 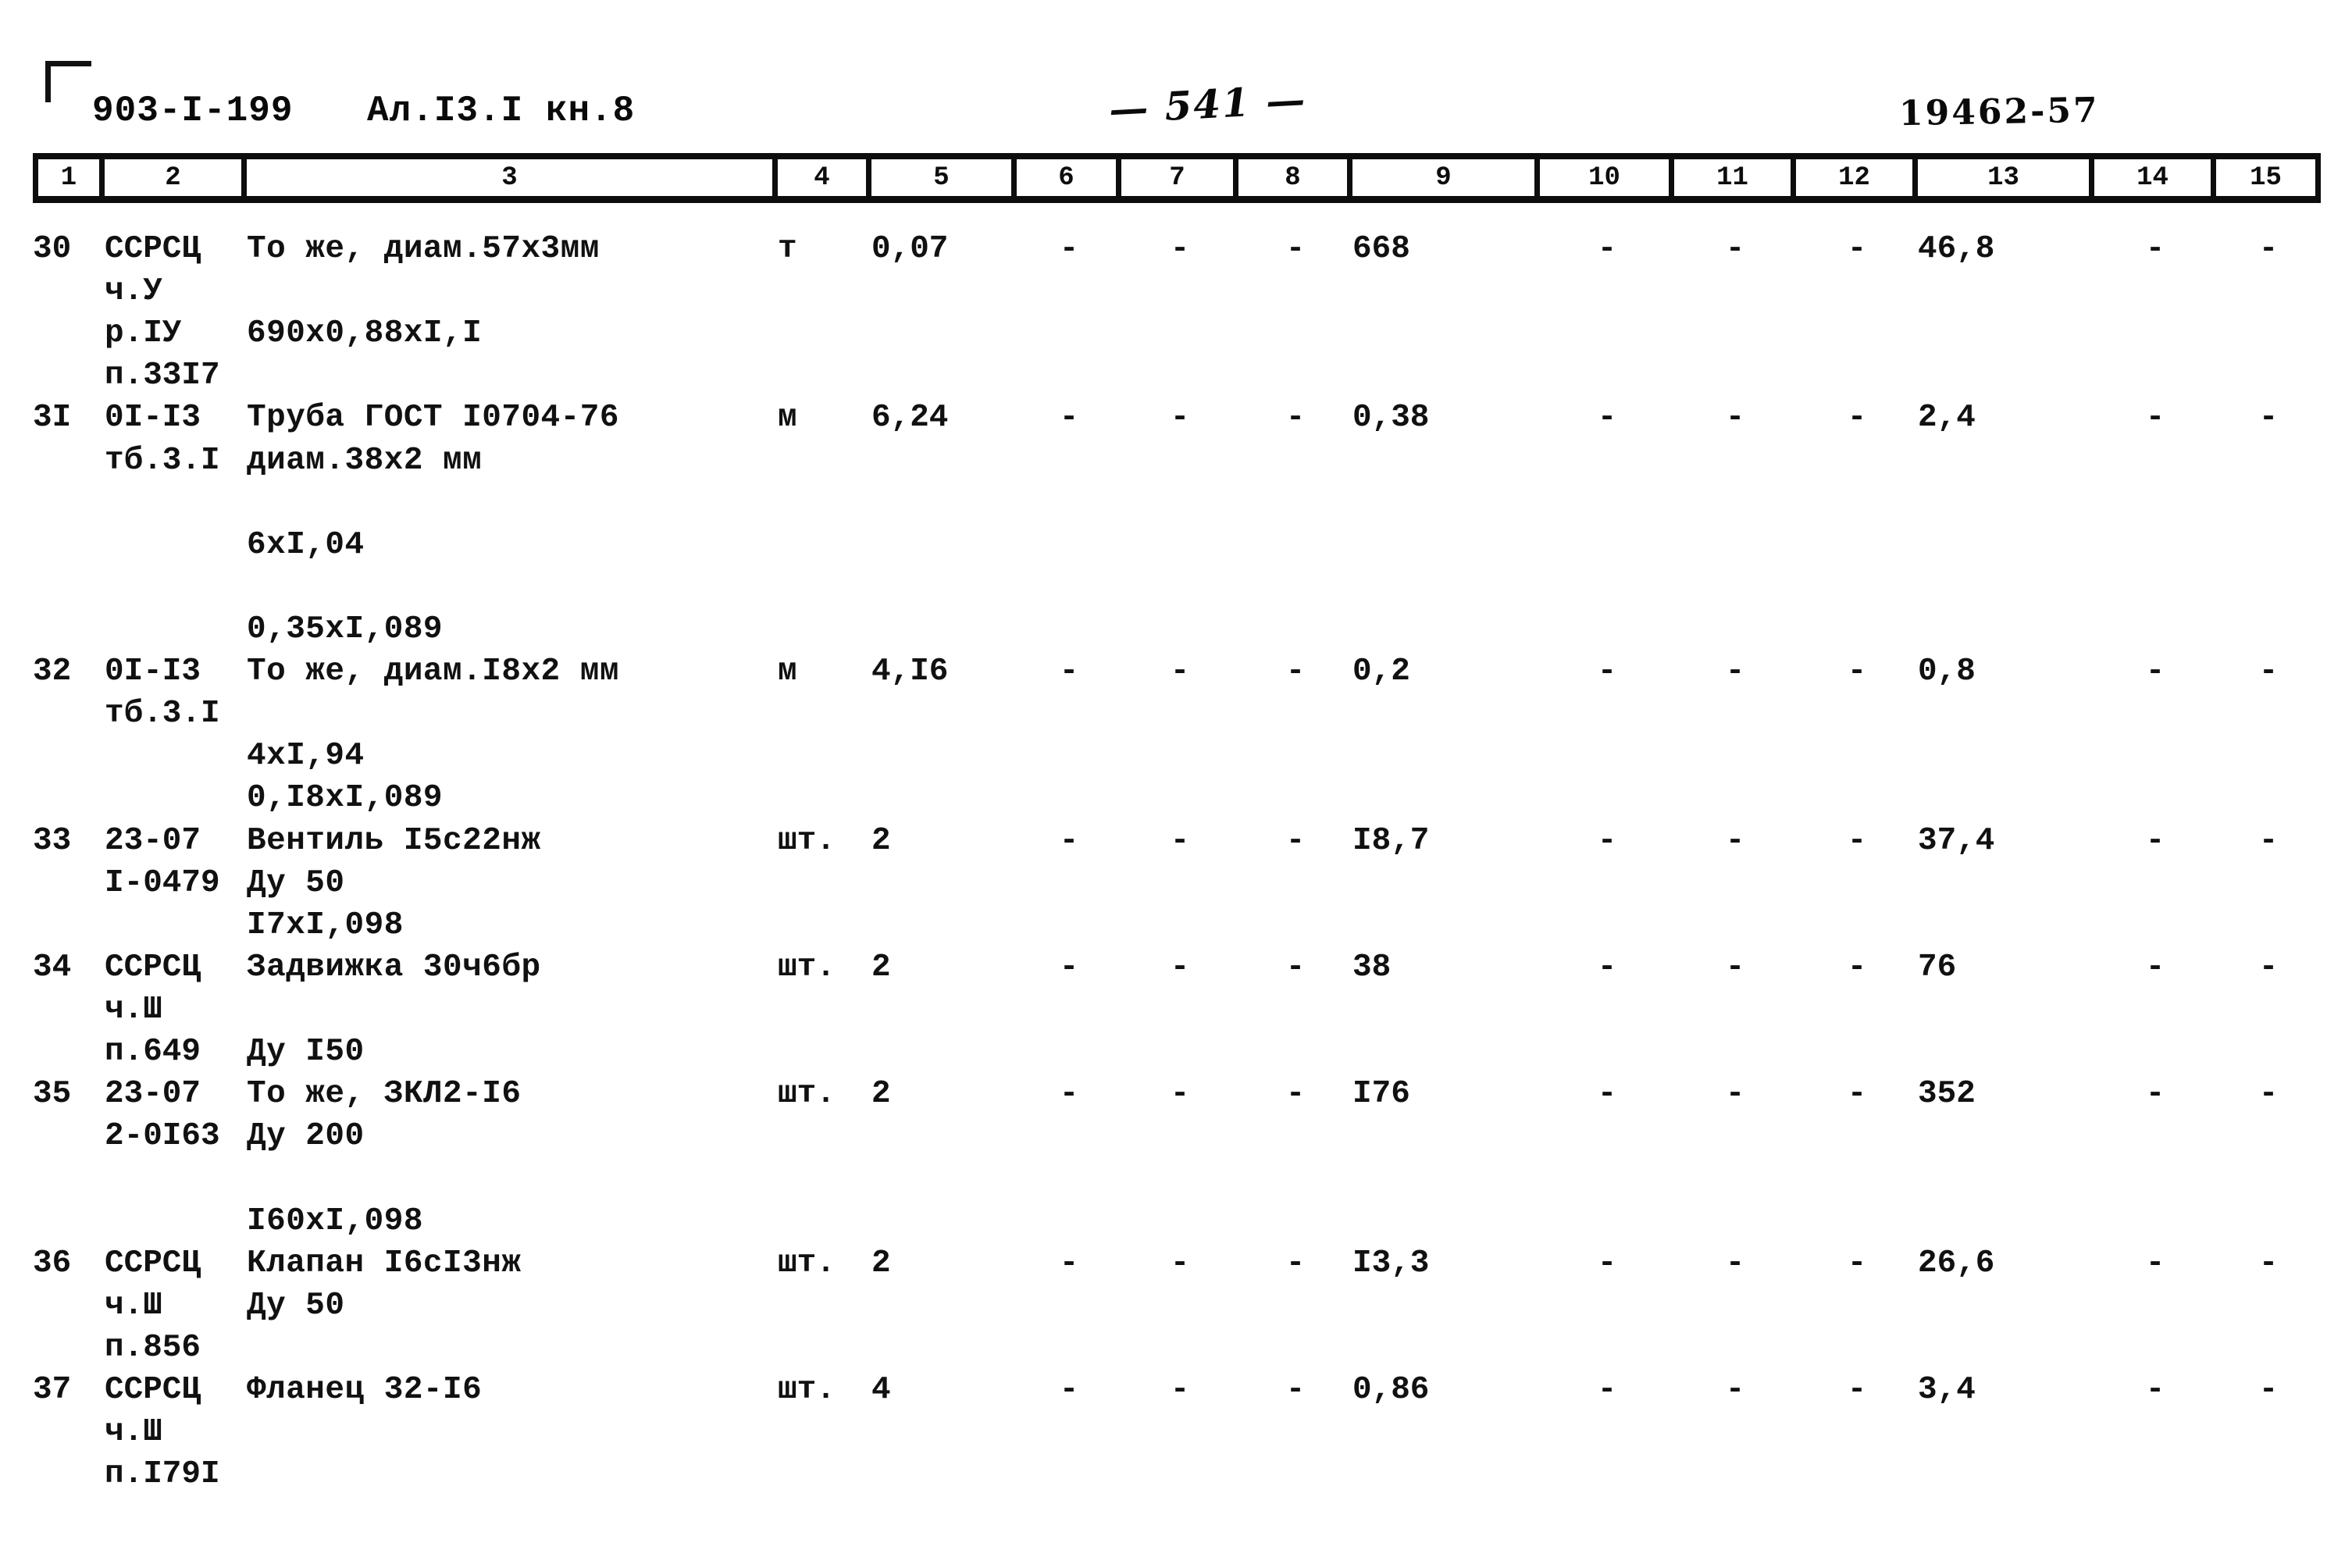 I want to click on column-number-3: 3, so click(x=512, y=177).